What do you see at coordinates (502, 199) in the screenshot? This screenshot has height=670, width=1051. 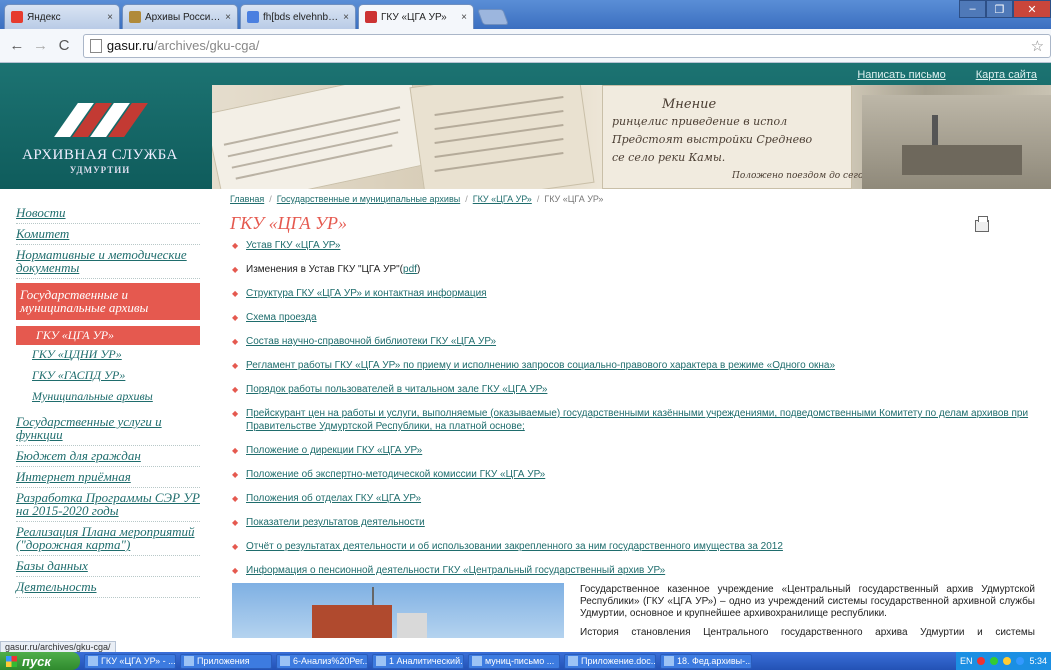 I see `breadcrumb-gku-cga: ГКУ «ЦГА УР»` at bounding box center [502, 199].